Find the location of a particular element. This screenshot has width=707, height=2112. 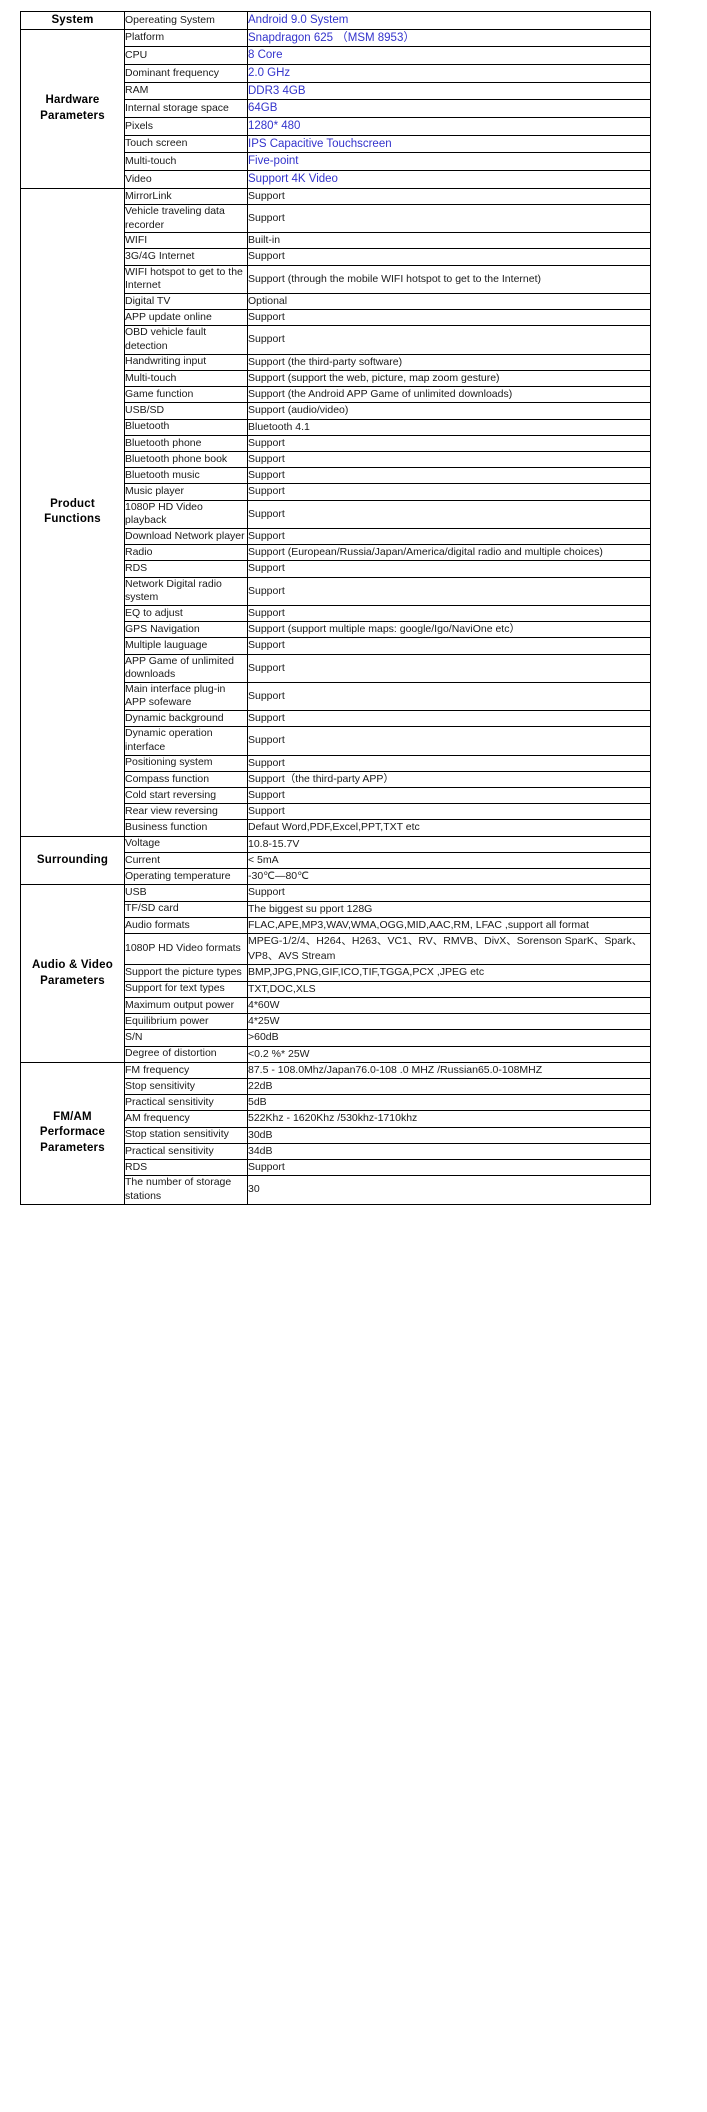

parameter-name: AM frequency is located at coordinates (186, 1119).